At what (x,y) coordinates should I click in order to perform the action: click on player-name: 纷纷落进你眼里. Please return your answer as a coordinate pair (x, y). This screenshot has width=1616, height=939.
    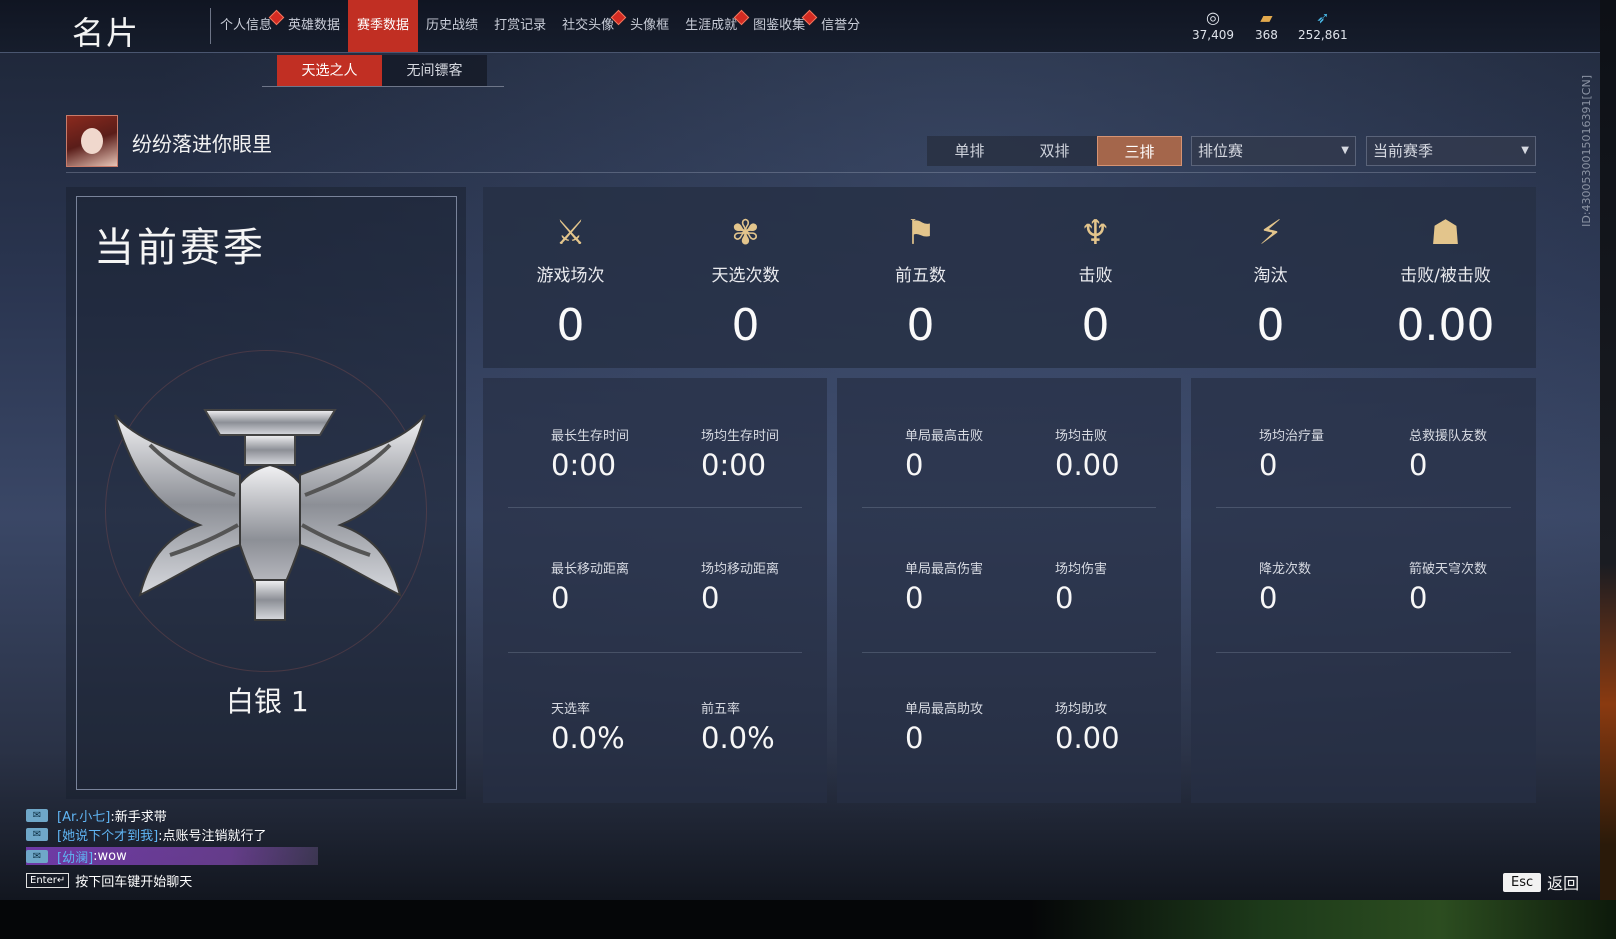
    Looking at the image, I should click on (202, 144).